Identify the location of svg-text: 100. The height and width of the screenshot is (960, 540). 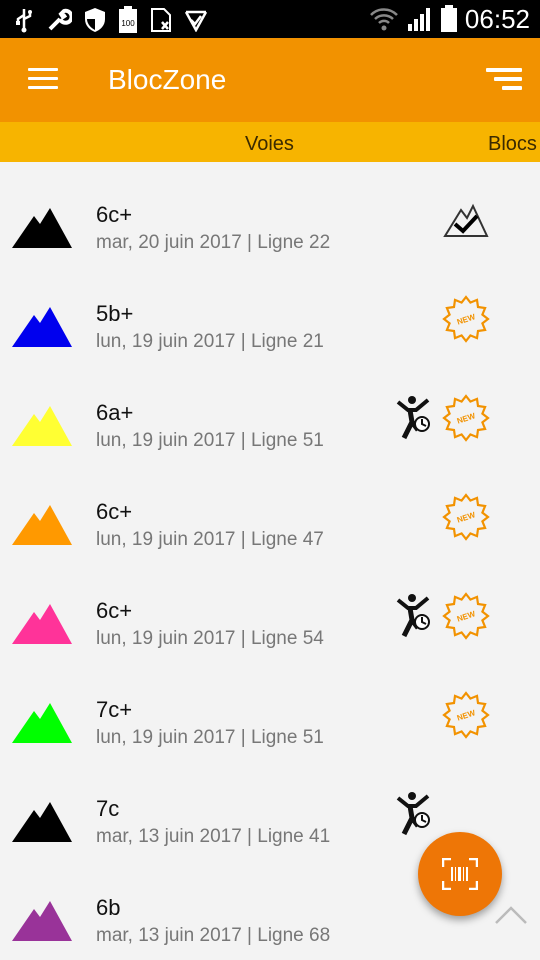
(128, 23).